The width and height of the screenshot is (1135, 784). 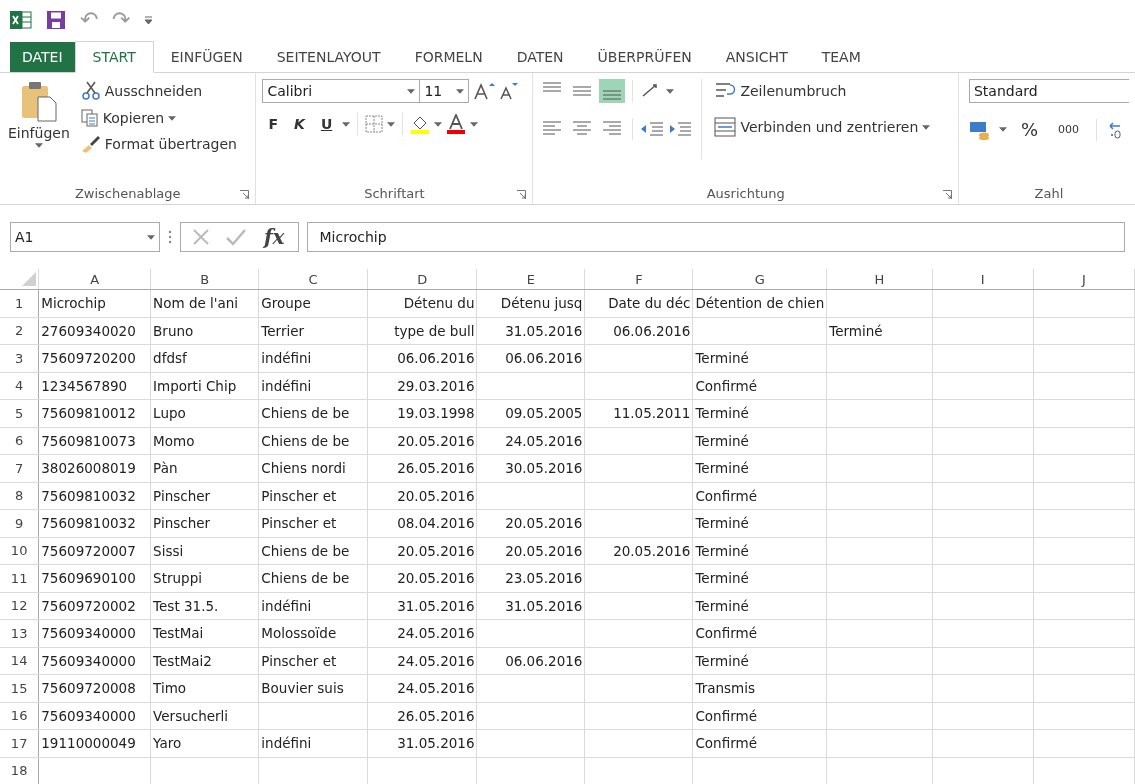 I want to click on cell-text: 75609720002, so click(x=88, y=605).